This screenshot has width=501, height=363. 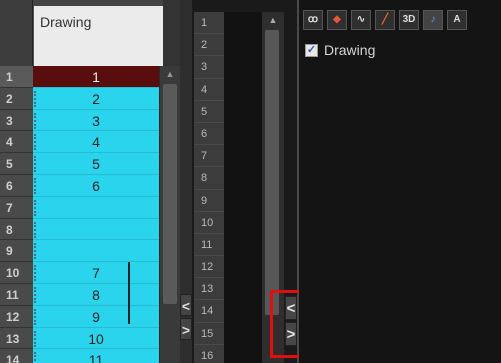 I want to click on xsheet-scrollbar: ▲, so click(x=169, y=214).